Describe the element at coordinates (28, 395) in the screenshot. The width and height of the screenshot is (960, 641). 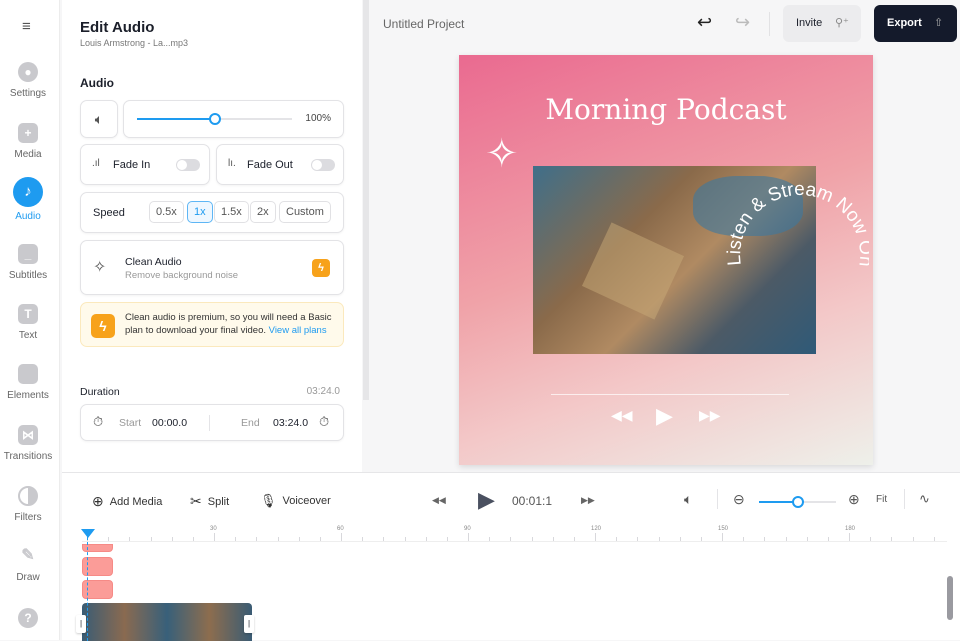
I see `label: Elements` at that location.